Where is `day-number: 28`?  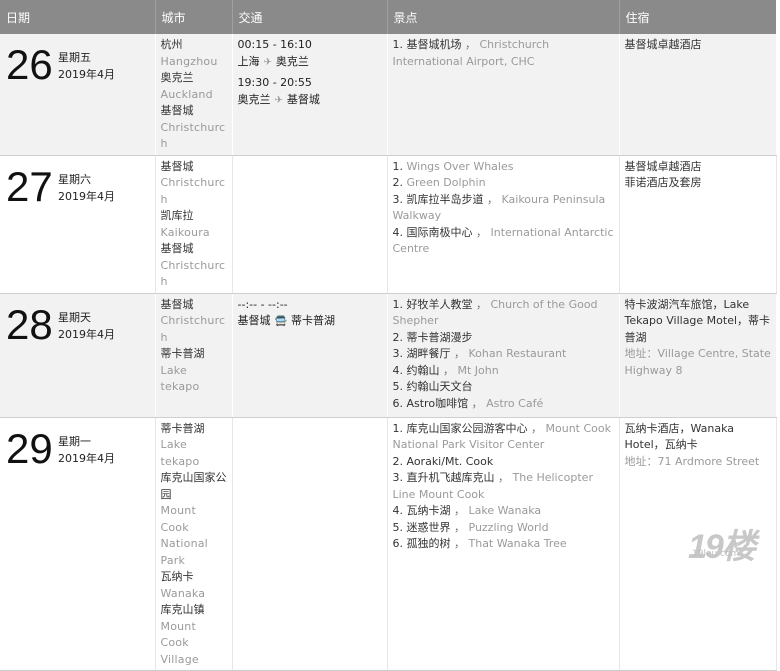
day-number: 28 is located at coordinates (29, 324).